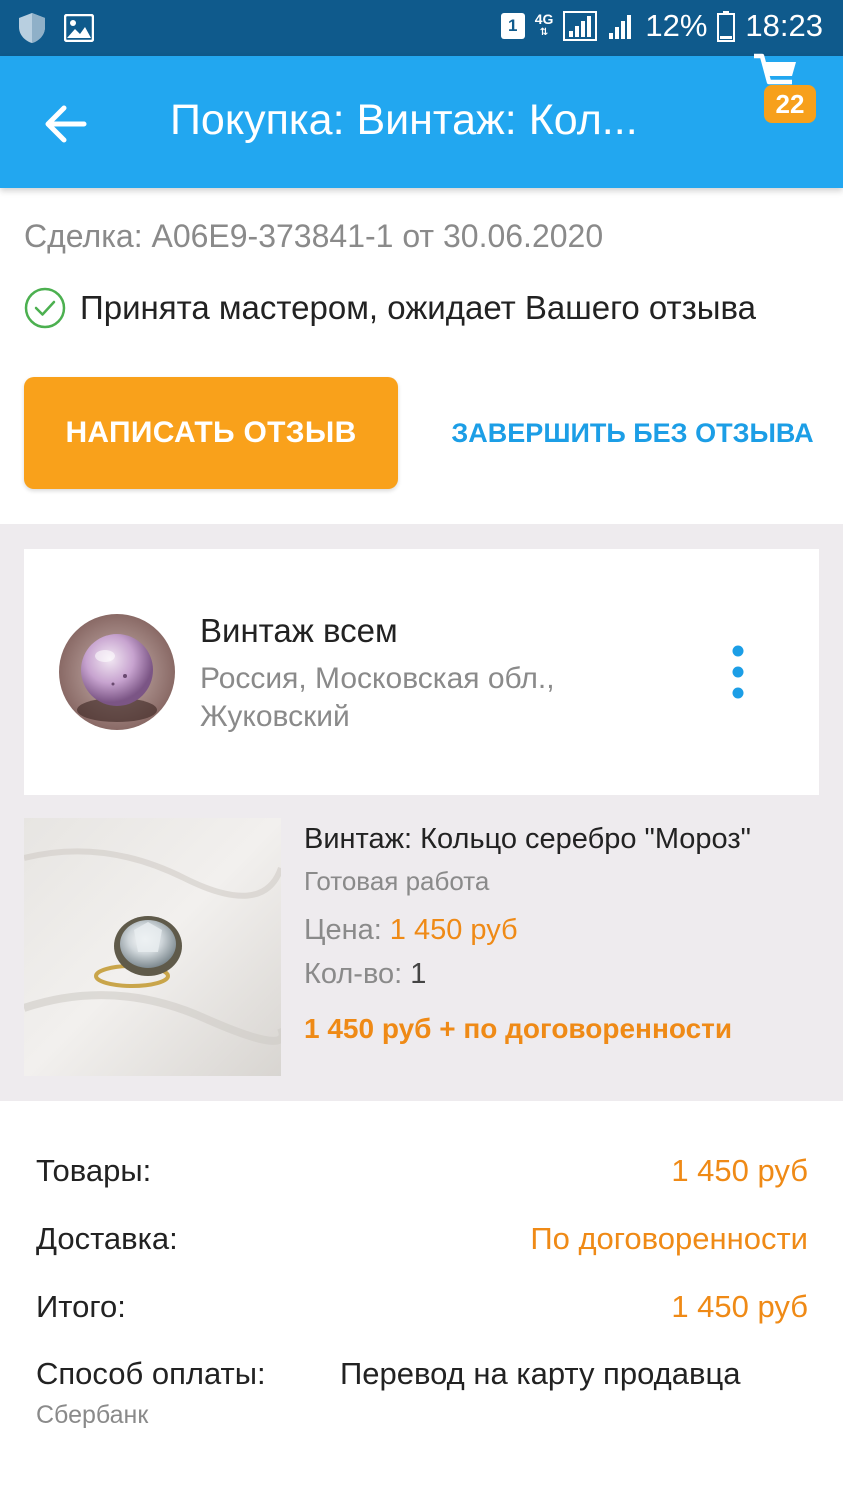  What do you see at coordinates (45, 308) in the screenshot?
I see `check-circle-icon` at bounding box center [45, 308].